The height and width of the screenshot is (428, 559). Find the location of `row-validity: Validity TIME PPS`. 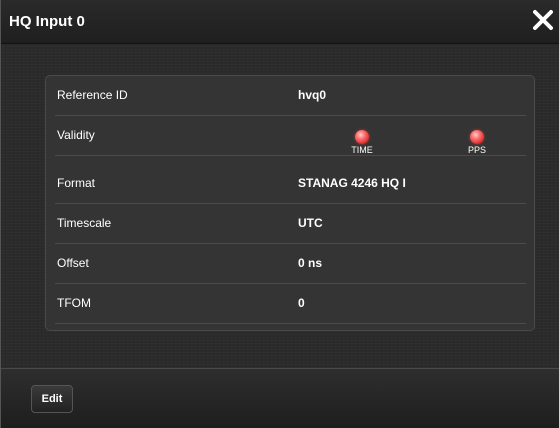

row-validity: Validity TIME PPS is located at coordinates (290, 136).